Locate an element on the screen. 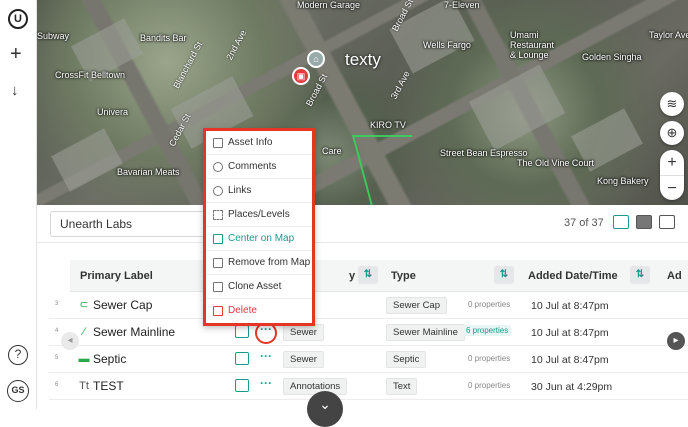 This screenshot has height=427, width=688. clone-icon is located at coordinates (218, 287).